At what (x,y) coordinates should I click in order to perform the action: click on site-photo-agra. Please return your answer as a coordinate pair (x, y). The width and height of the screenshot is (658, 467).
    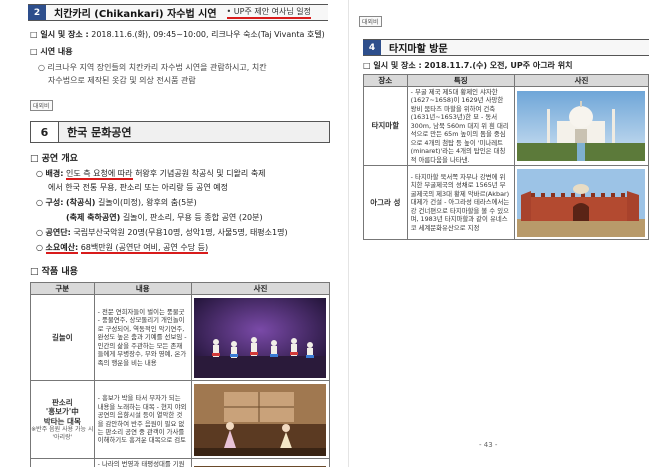
    Looking at the image, I should click on (581, 203).